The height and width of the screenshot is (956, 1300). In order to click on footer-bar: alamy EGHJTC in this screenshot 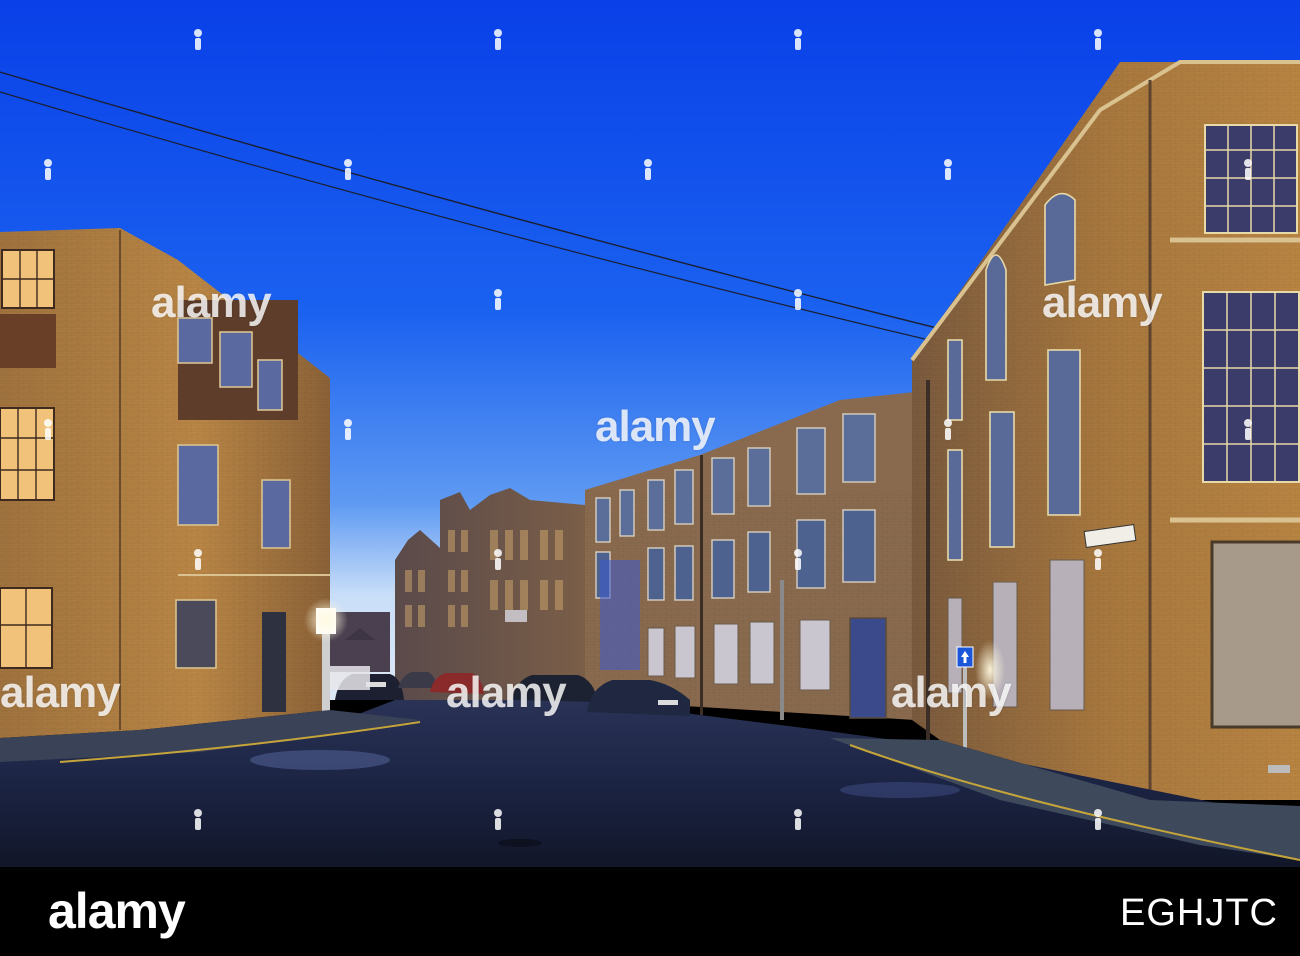, I will do `click(650, 911)`.